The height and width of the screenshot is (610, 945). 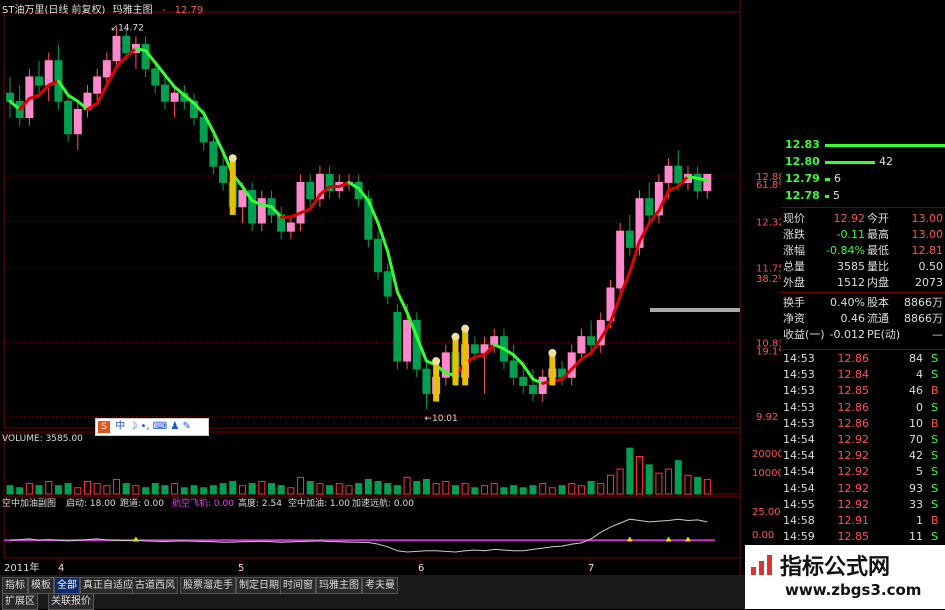 I want to click on tab-7: 时间窗, so click(x=298, y=585).